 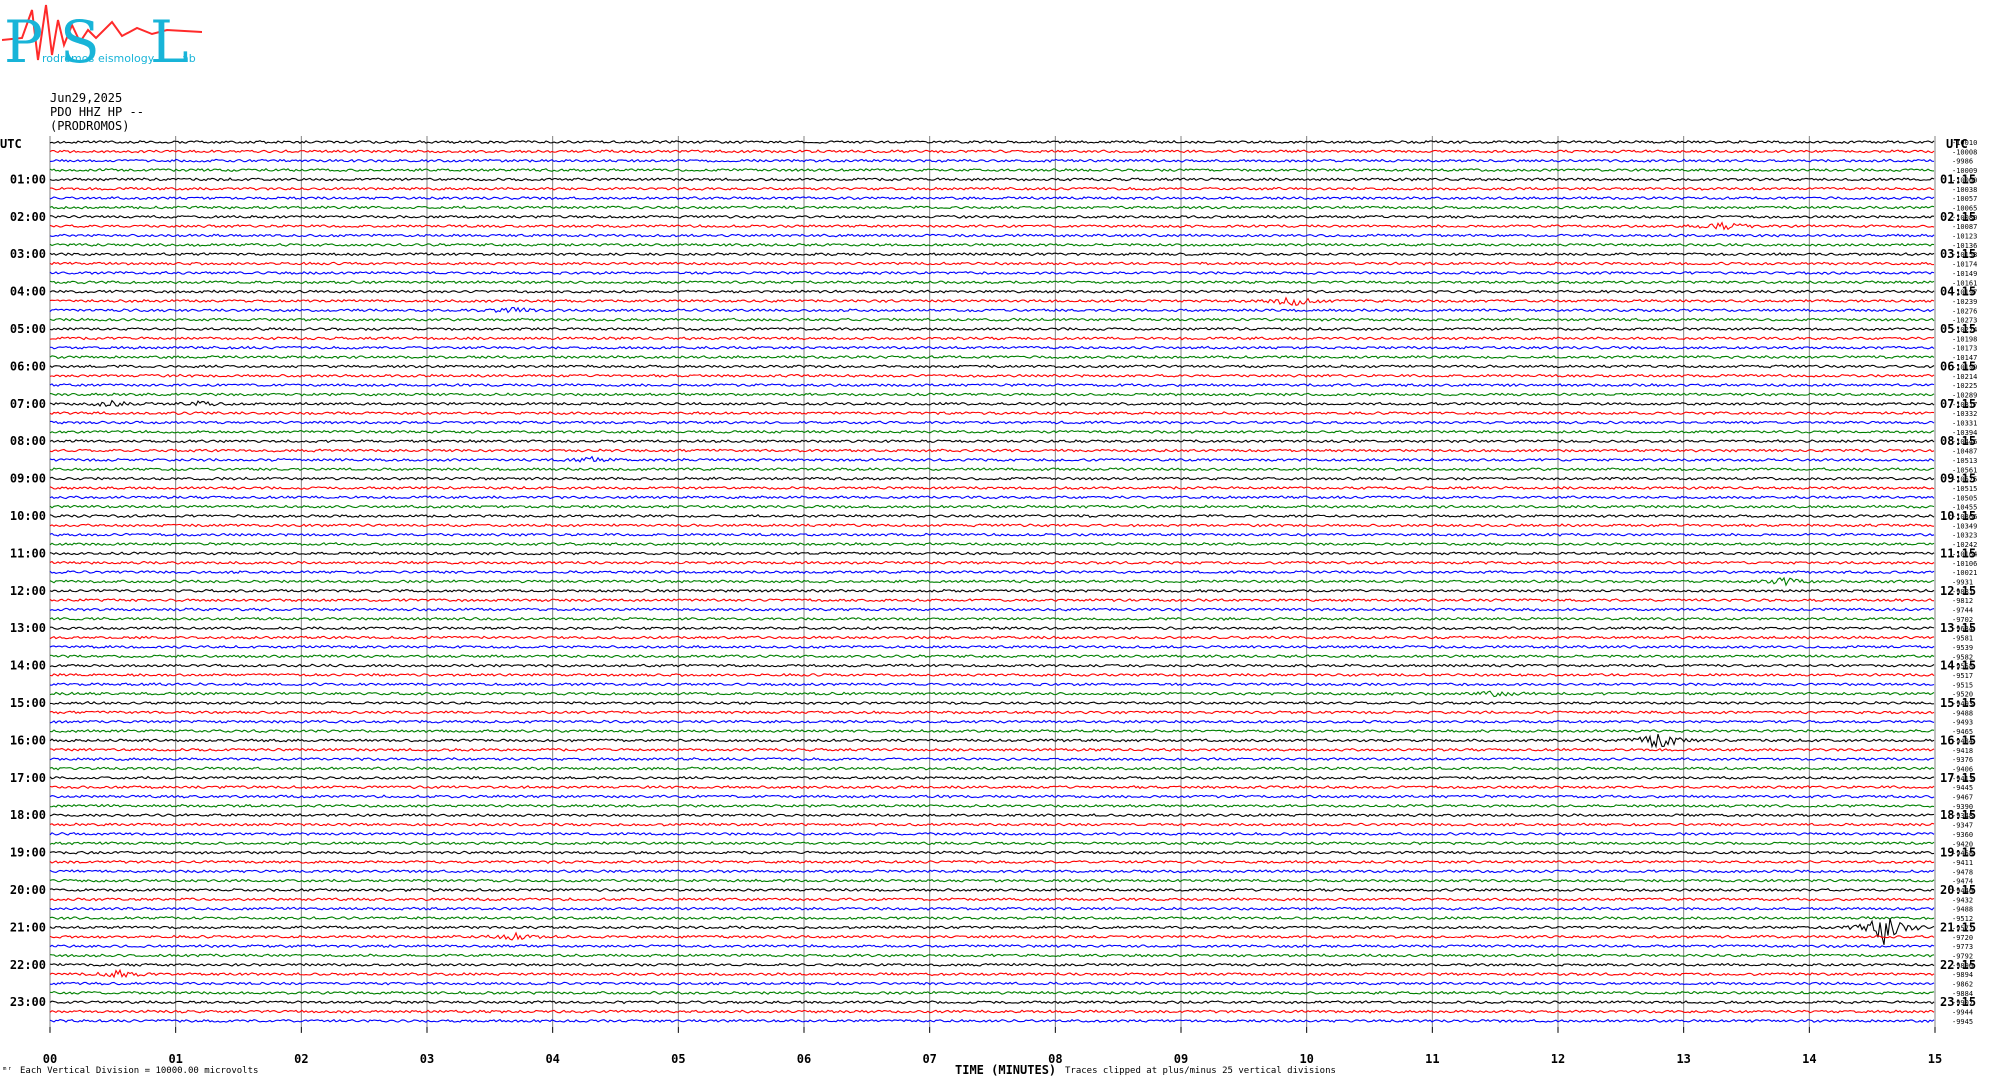 What do you see at coordinates (1962, 760) in the screenshot?
I see `row-offset-label: -9376` at bounding box center [1962, 760].